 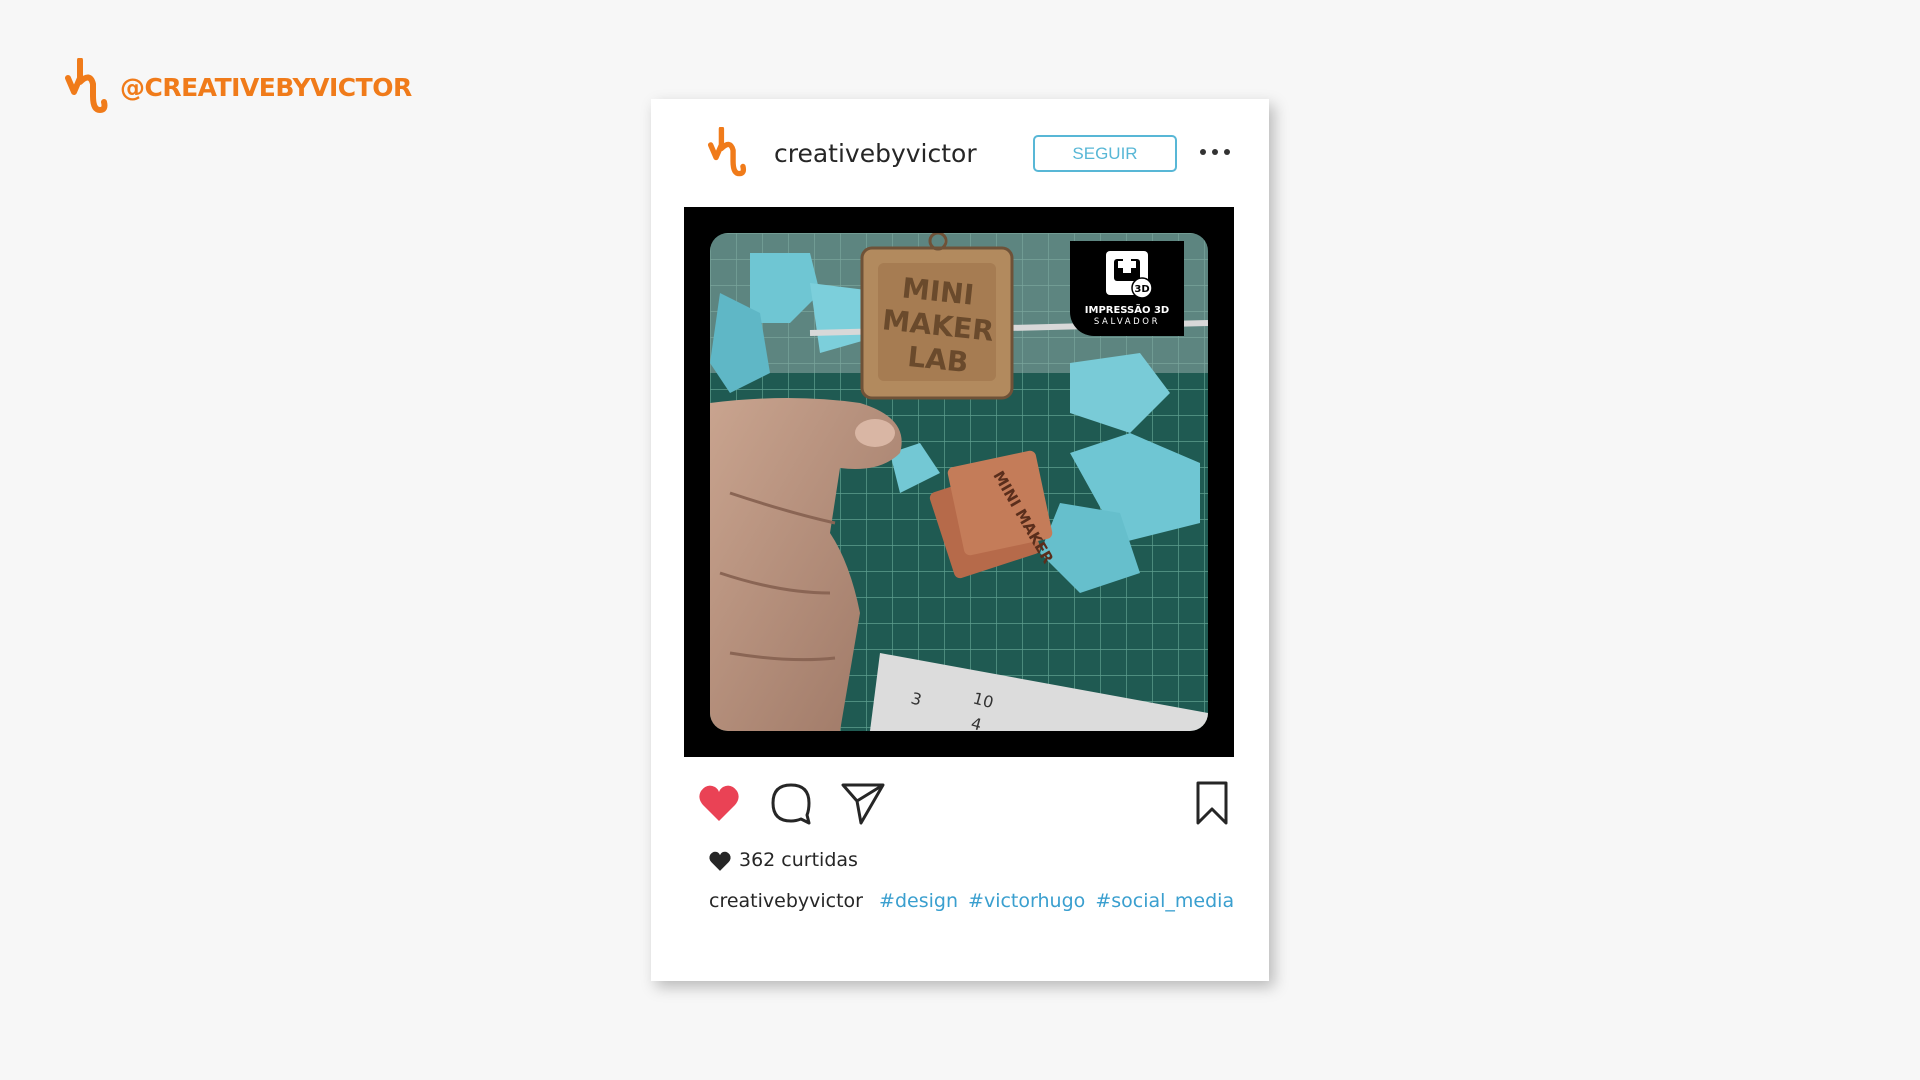 I want to click on heart-small-icon, so click(x=720, y=861).